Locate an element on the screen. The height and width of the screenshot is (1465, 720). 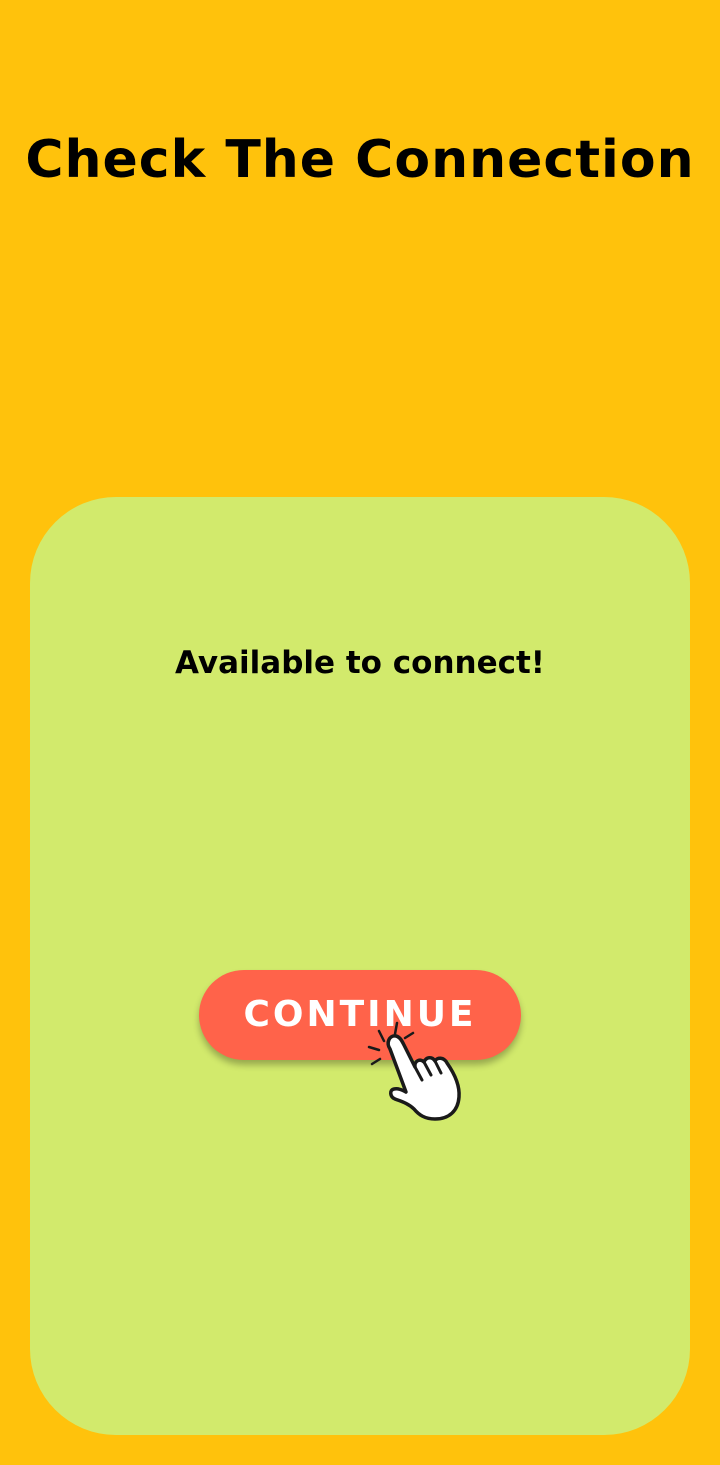
connection-status-text: Available to connect! is located at coordinates (360, 663).